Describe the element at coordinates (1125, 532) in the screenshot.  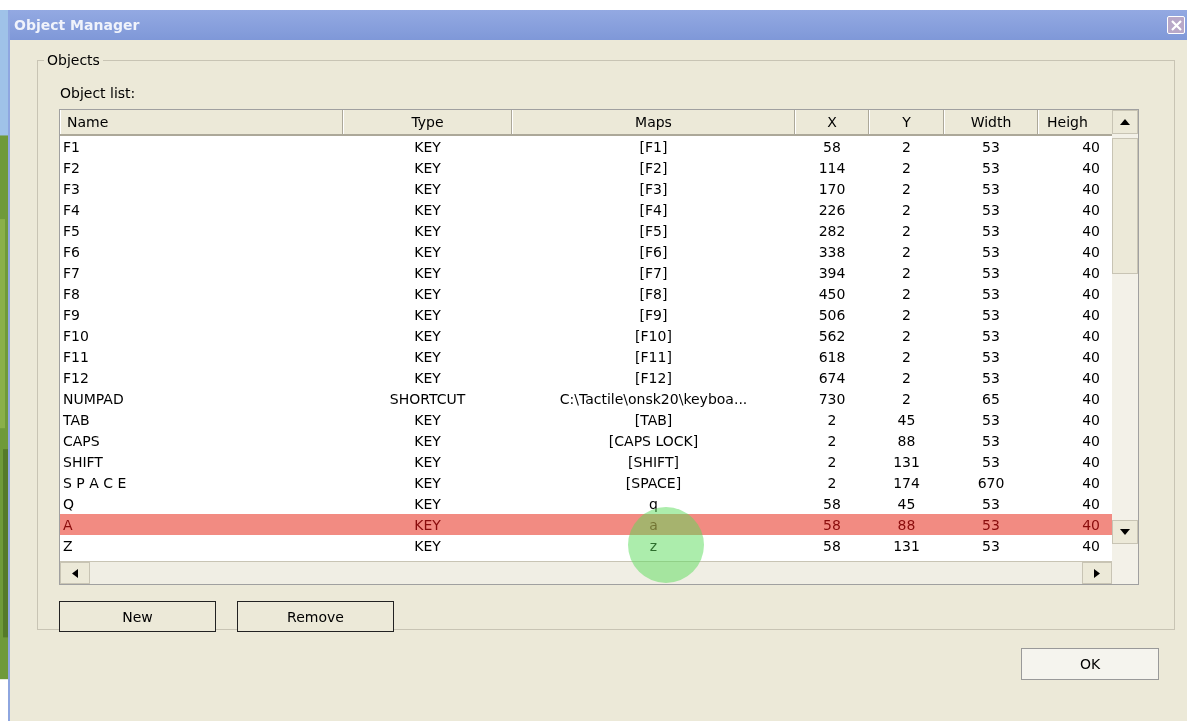
I see `scroll-down-button` at that location.